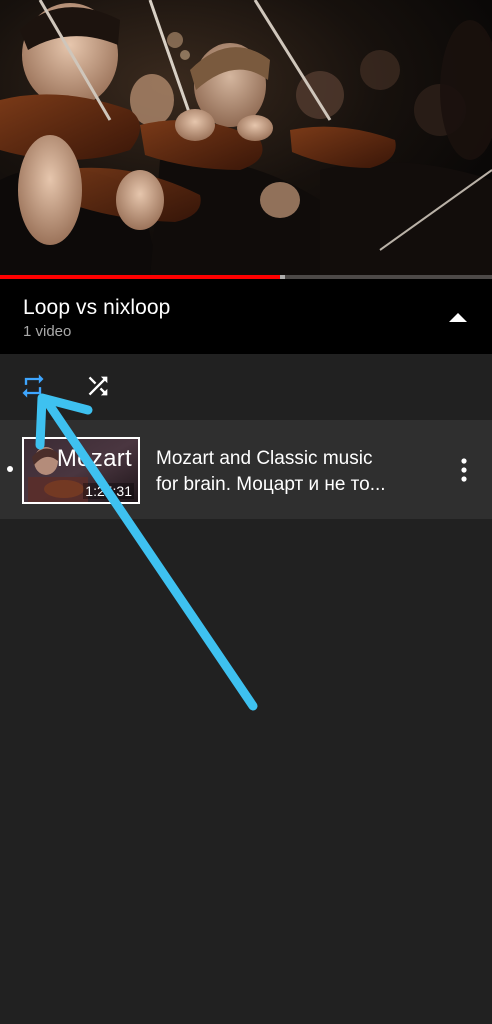 The height and width of the screenshot is (1024, 492). I want to click on loop-button, so click(33, 386).